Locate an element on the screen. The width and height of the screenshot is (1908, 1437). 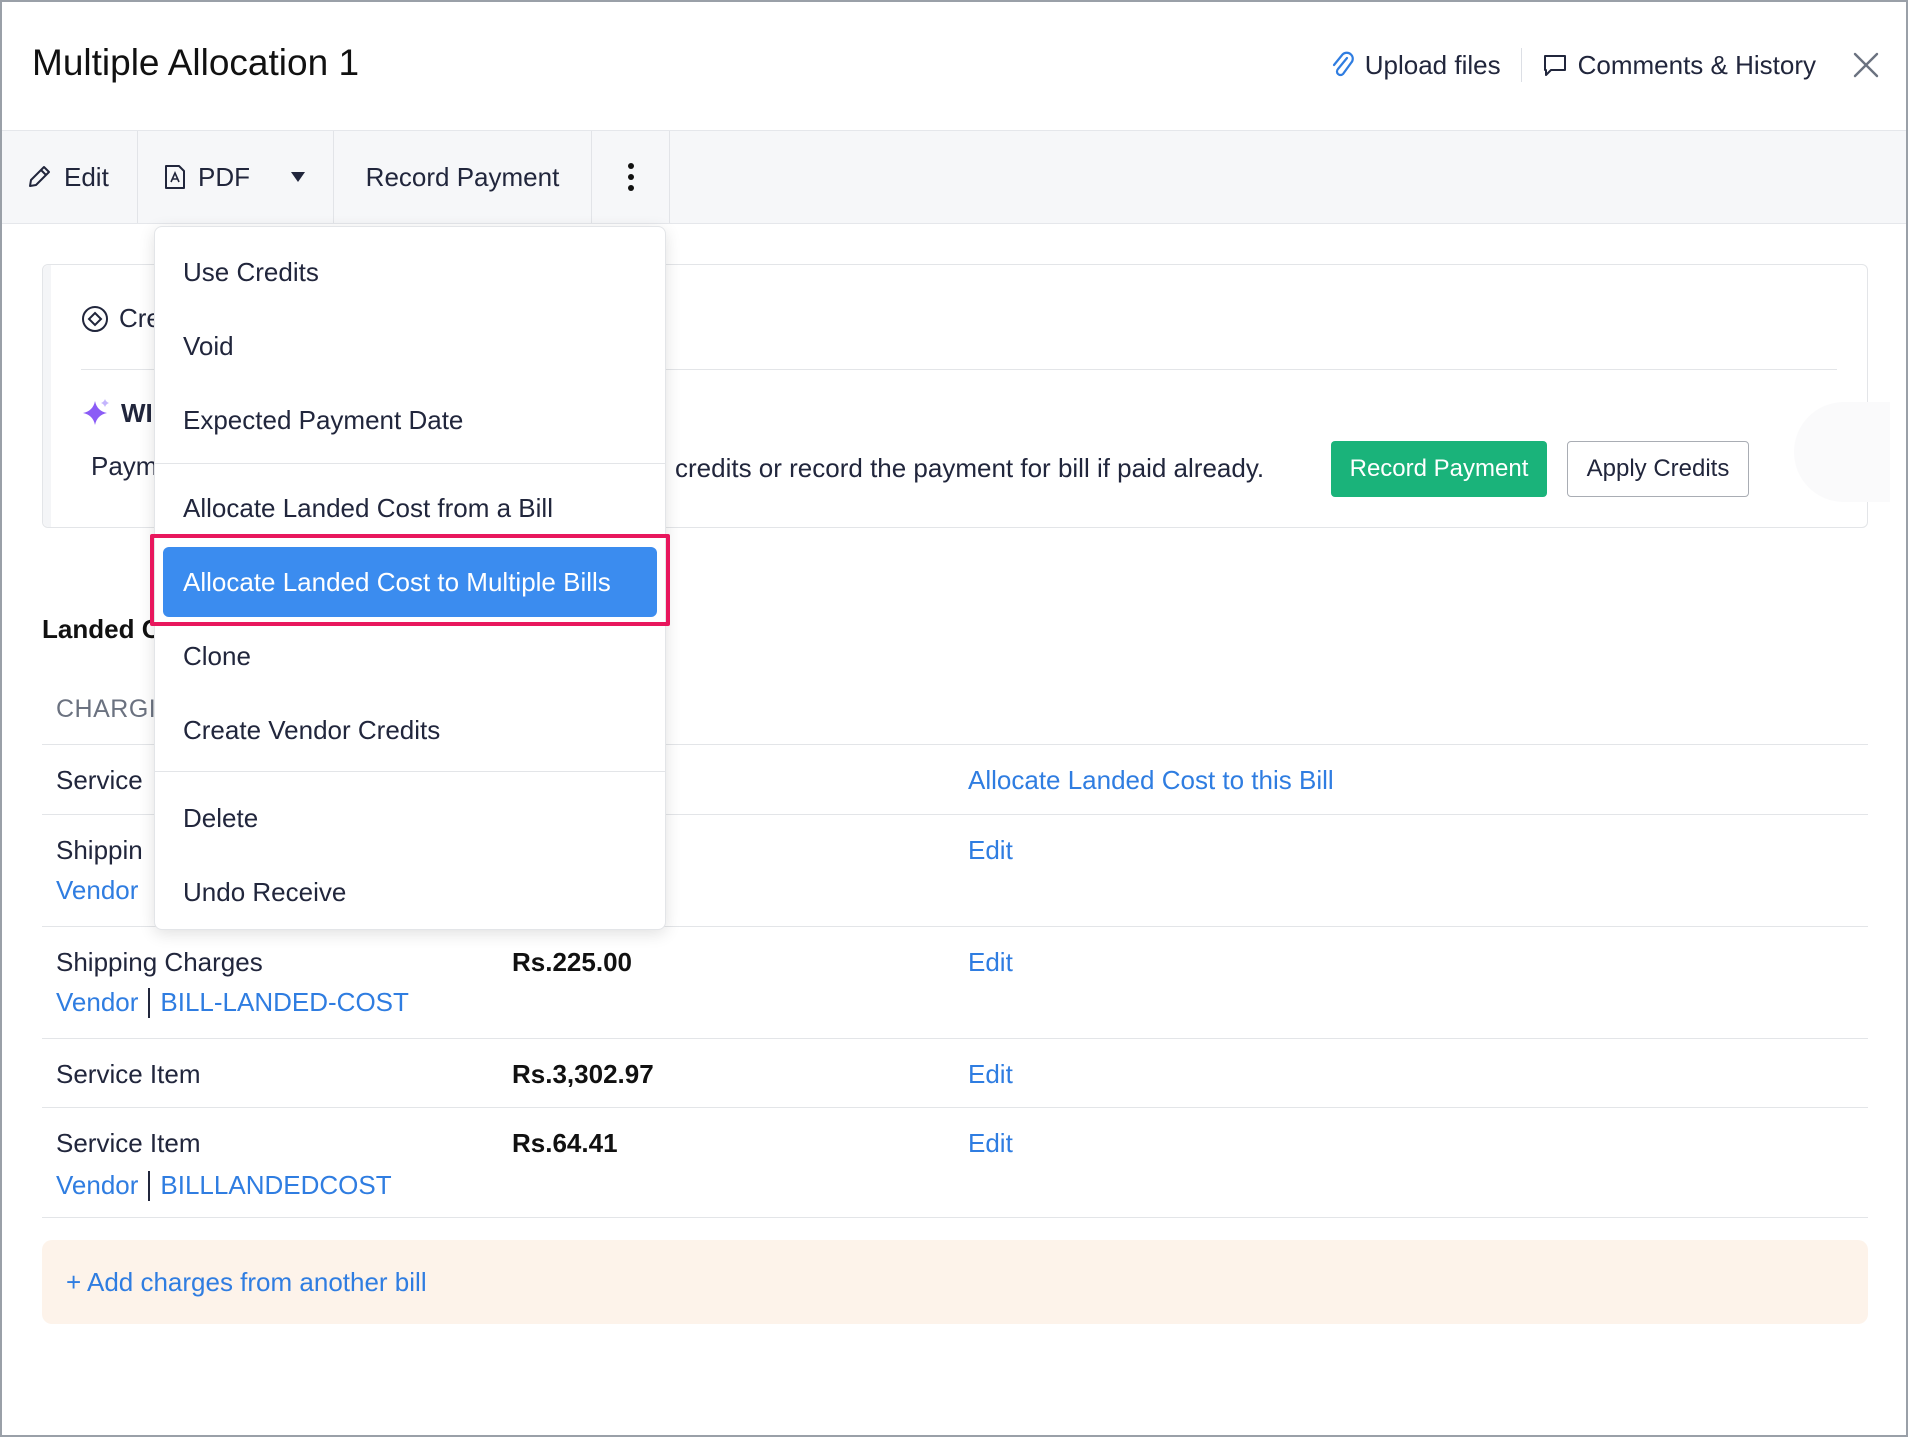
close-icon is located at coordinates (1866, 65).